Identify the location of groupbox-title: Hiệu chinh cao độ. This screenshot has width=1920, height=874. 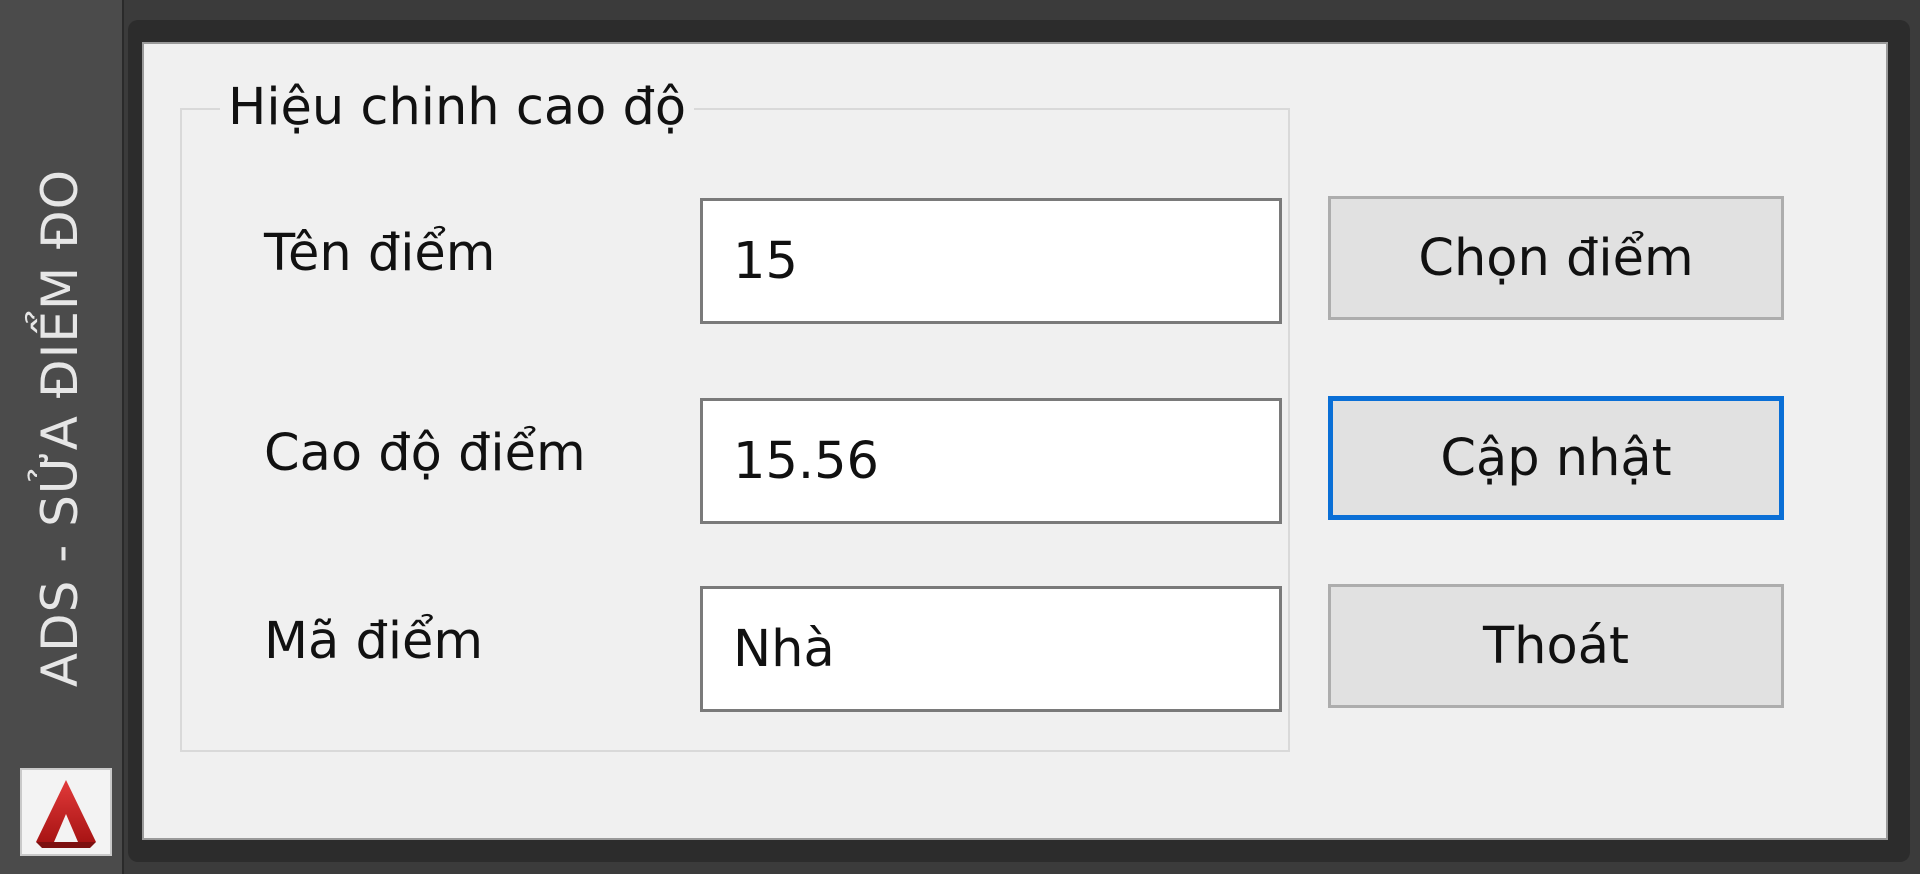
(457, 108).